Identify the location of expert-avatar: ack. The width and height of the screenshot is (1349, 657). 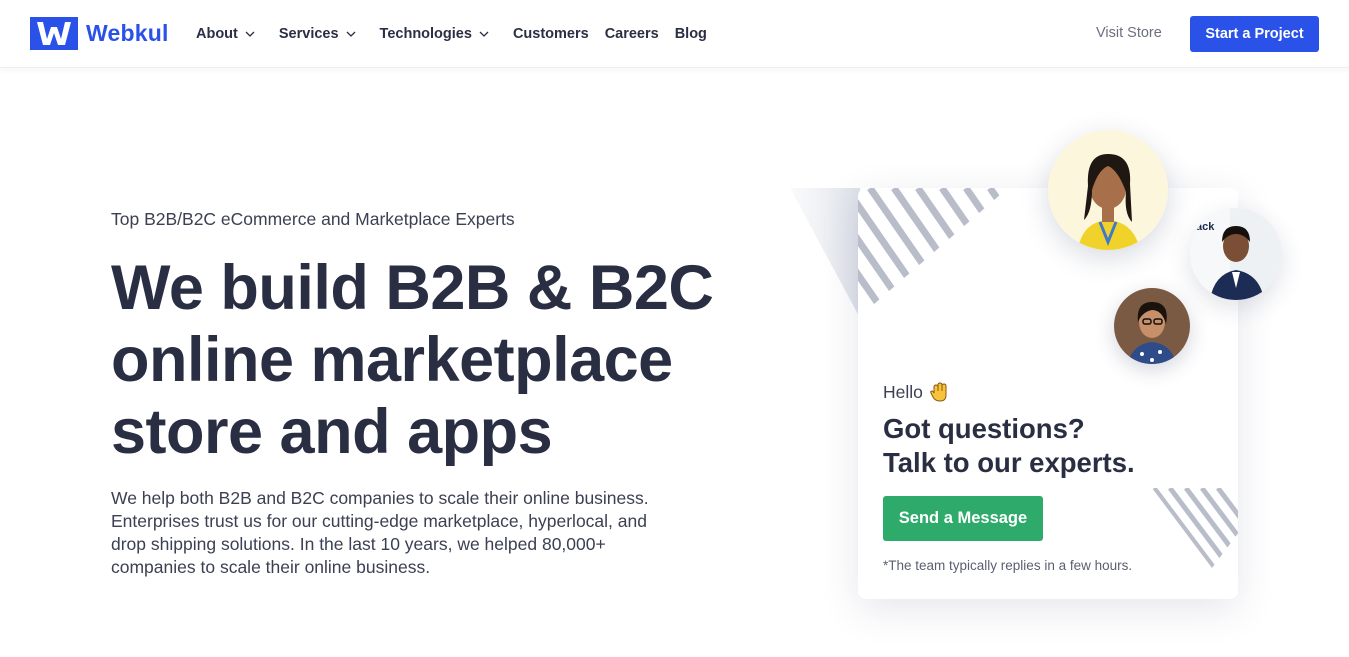
(1236, 254).